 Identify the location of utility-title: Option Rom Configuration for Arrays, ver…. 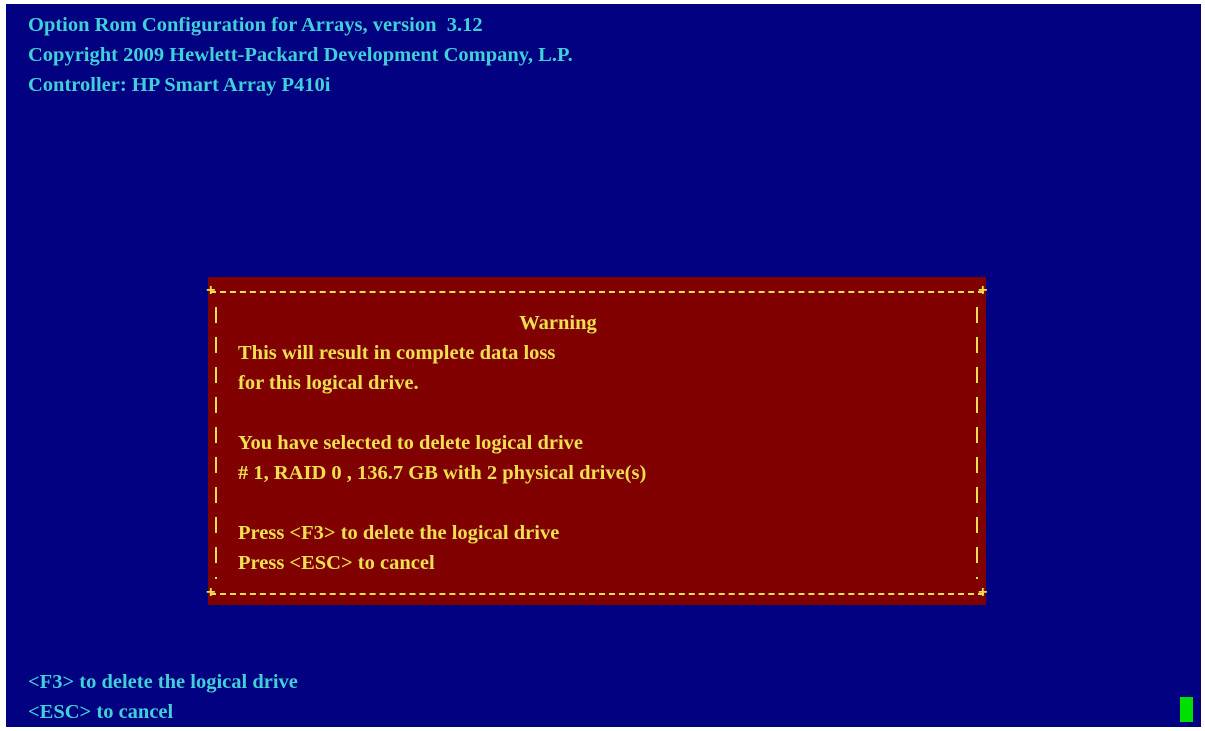
(255, 25).